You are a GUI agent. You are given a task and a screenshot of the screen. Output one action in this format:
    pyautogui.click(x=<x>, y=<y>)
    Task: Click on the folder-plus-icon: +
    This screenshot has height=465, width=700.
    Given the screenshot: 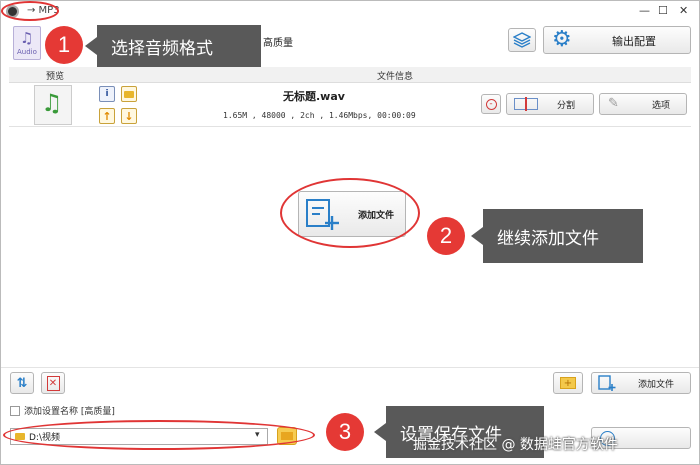 What is the action you would take?
    pyautogui.click(x=568, y=383)
    